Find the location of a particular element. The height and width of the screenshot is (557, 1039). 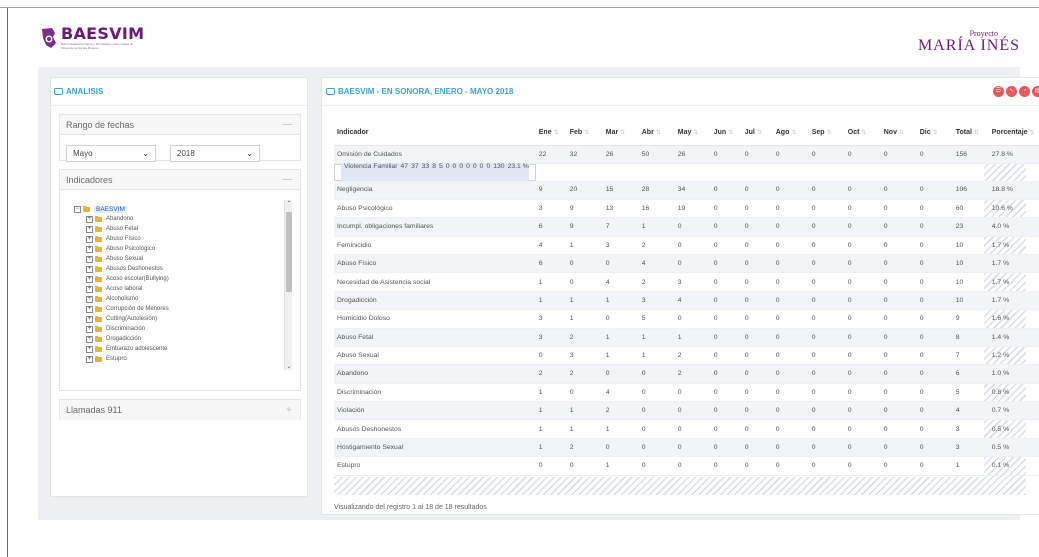

column-header: Jun ⇅ is located at coordinates (726, 133).